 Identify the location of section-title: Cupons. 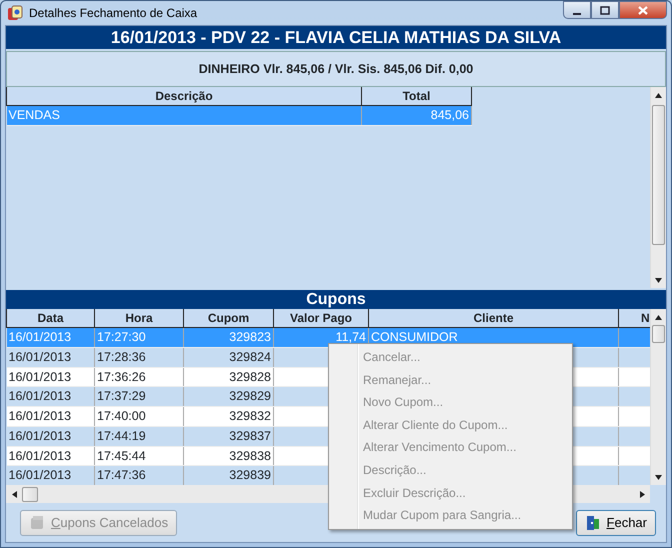
(336, 299).